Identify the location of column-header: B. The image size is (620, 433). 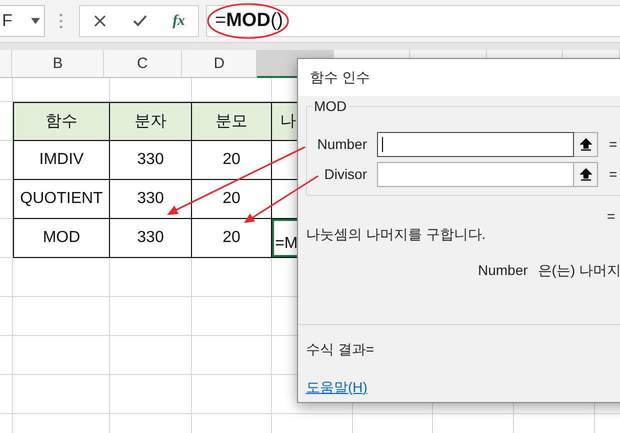
(58, 64).